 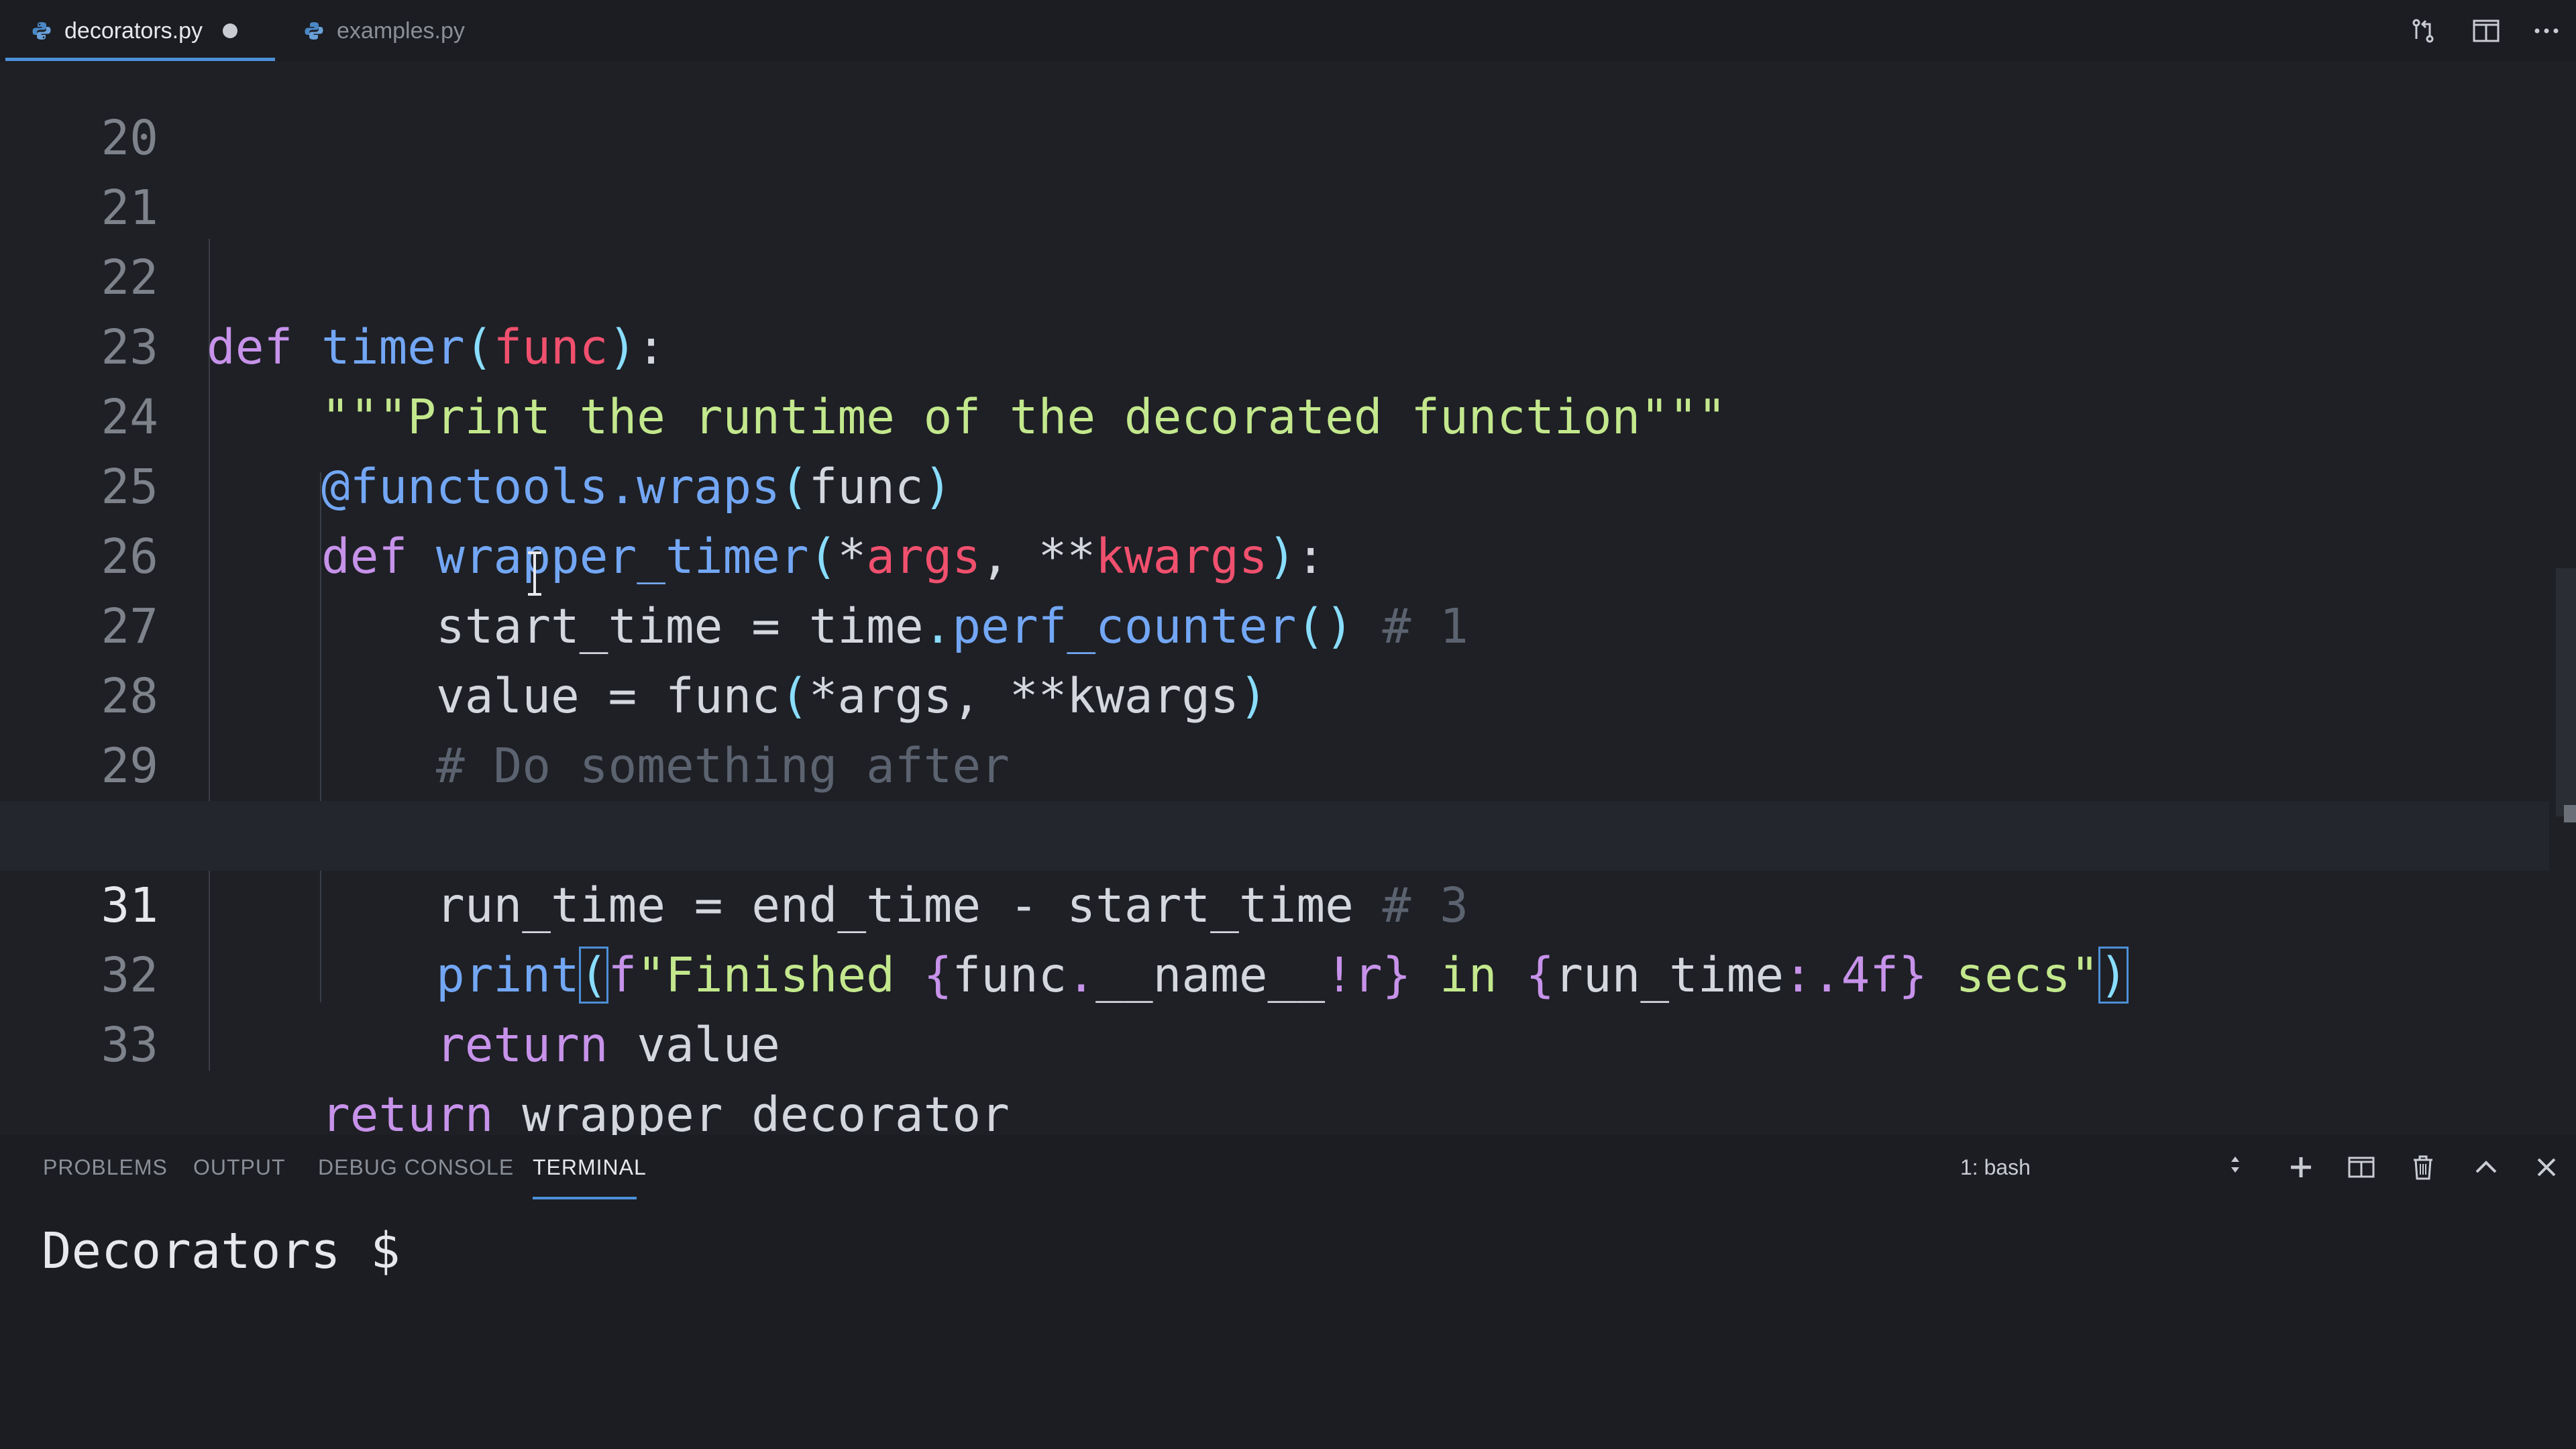 What do you see at coordinates (607, 1045) in the screenshot?
I see `code-text: return value` at bounding box center [607, 1045].